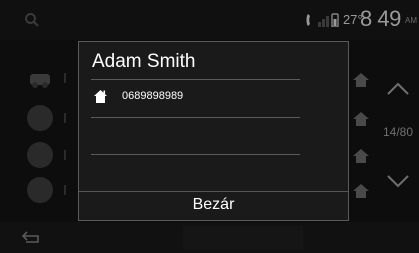 This screenshot has width=419, height=253. I want to click on back-icon, so click(33, 237).